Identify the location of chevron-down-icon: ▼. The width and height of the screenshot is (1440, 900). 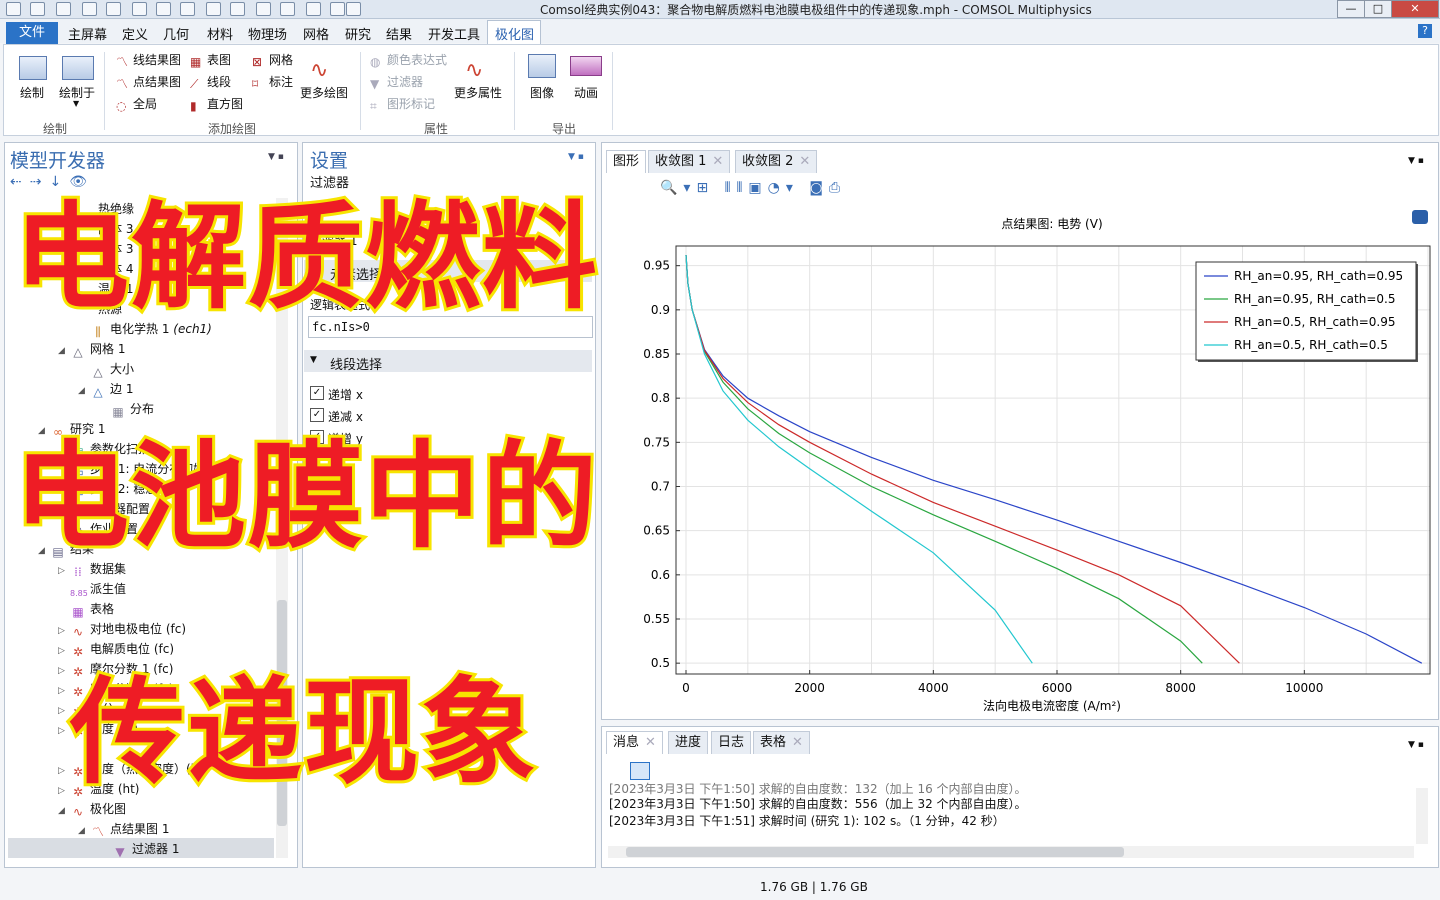
(76, 103).